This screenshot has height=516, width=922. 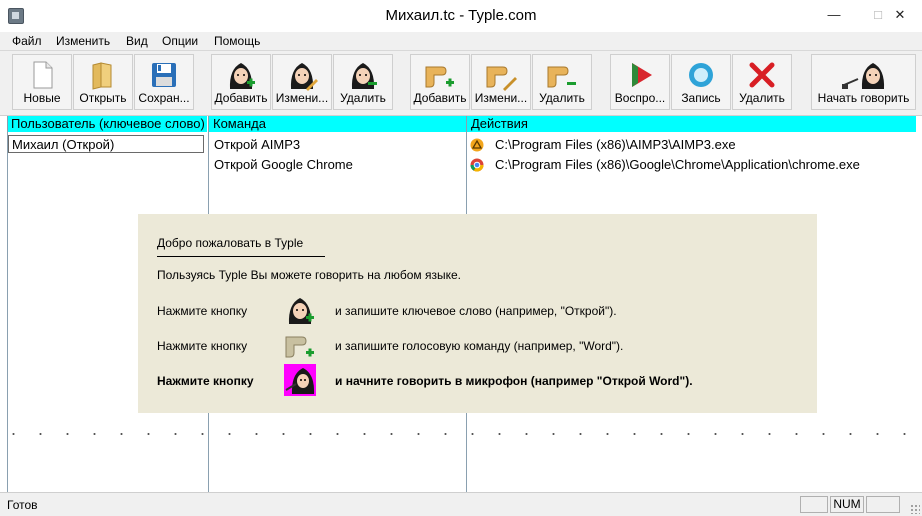 What do you see at coordinates (7, 304) in the screenshot?
I see `column-separator` at bounding box center [7, 304].